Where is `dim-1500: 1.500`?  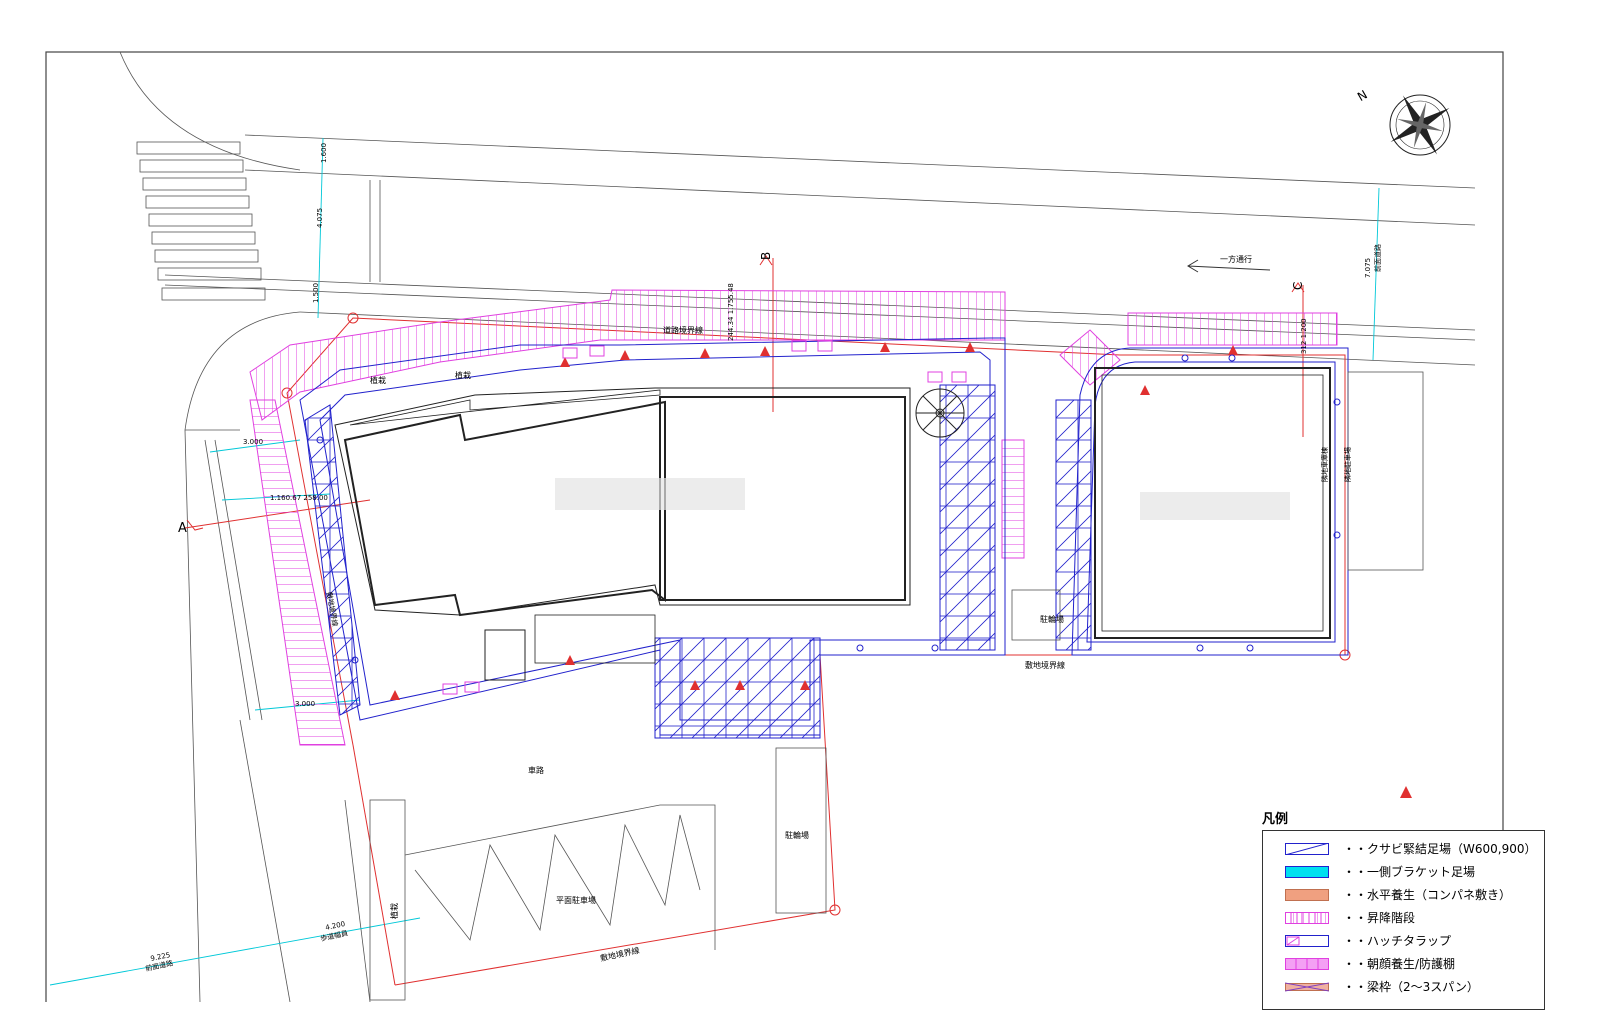 dim-1500: 1.500 is located at coordinates (316, 293).